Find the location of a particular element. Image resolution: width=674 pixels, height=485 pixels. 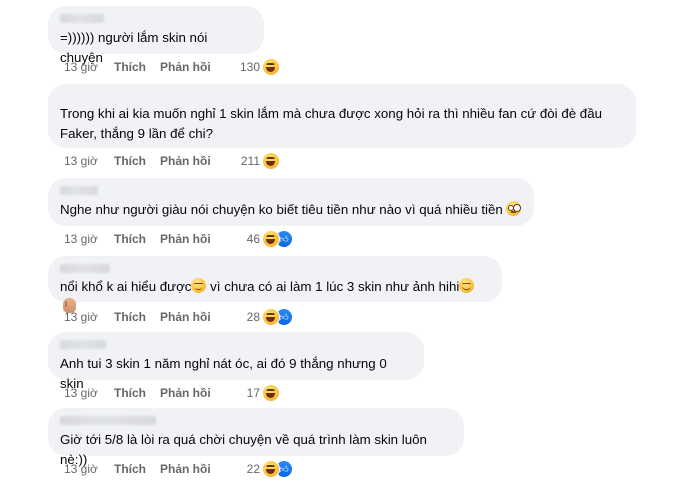

smiling-face-icon is located at coordinates (467, 285).